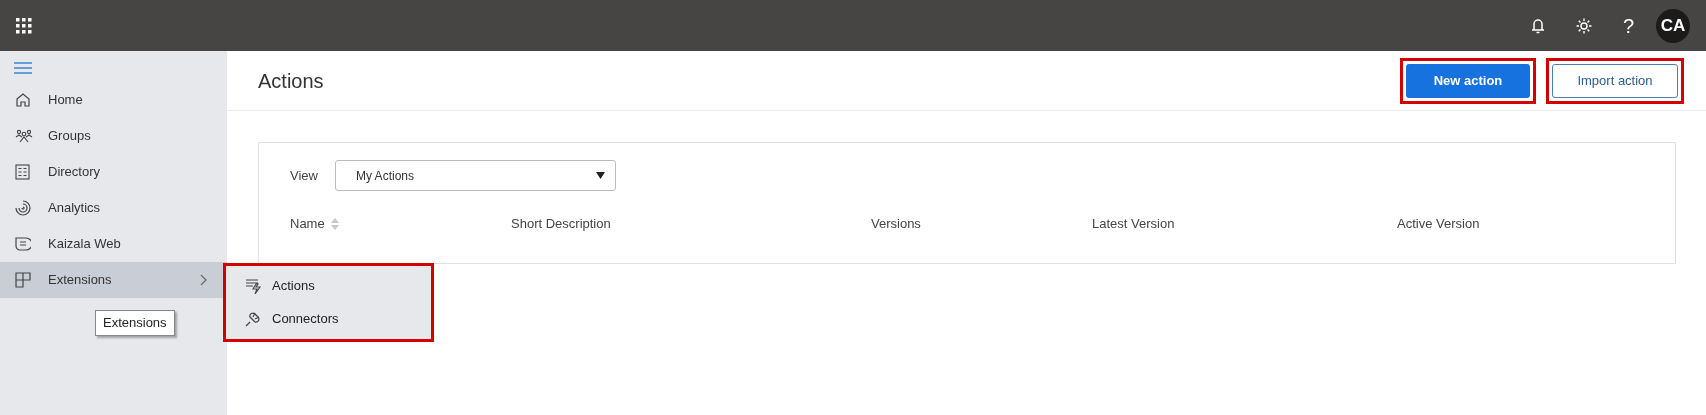  What do you see at coordinates (1628, 25) in the screenshot?
I see `help-icon: ?` at bounding box center [1628, 25].